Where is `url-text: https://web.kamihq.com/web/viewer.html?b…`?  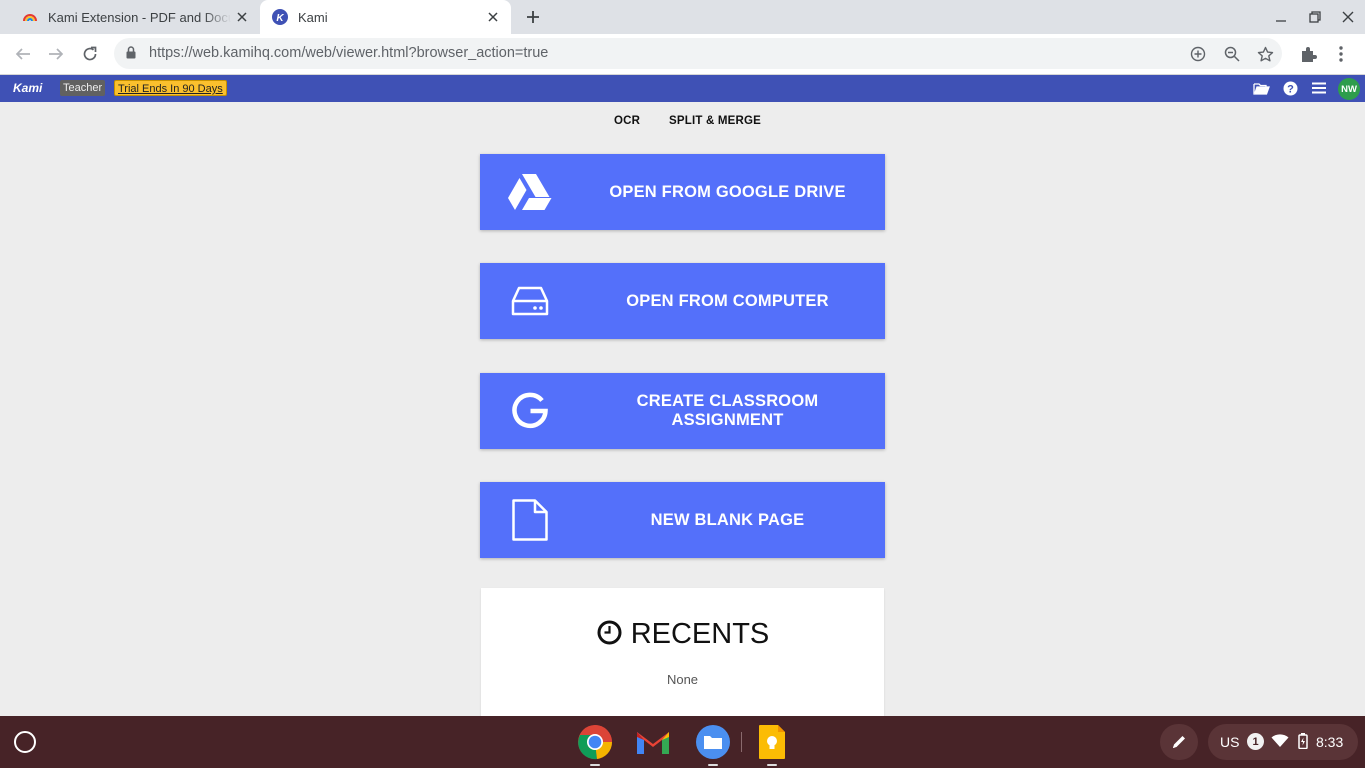
url-text: https://web.kamihq.com/web/viewer.html?b… is located at coordinates (348, 53).